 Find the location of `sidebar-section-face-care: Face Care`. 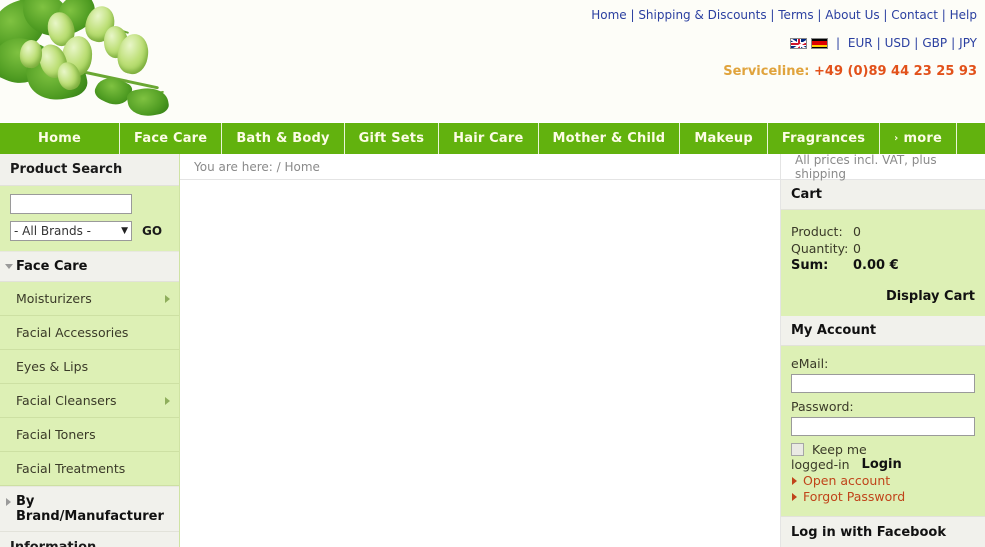

sidebar-section-face-care: Face Care is located at coordinates (89, 266).